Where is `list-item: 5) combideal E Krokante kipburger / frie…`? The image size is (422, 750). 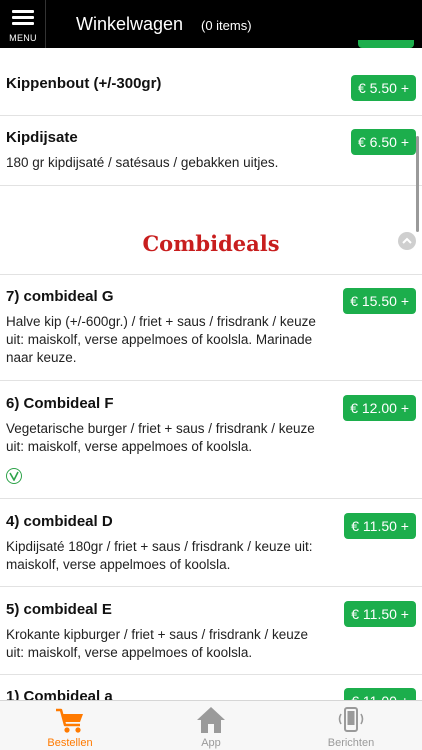
list-item: 5) combideal E Krokante kipburger / frie… is located at coordinates (211, 631).